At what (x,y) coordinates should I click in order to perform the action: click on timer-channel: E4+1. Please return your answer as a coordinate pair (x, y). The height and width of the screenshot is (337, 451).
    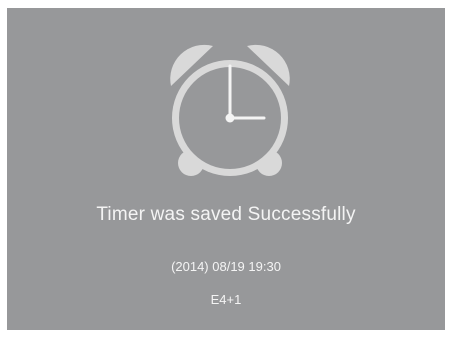
    Looking at the image, I should click on (226, 299).